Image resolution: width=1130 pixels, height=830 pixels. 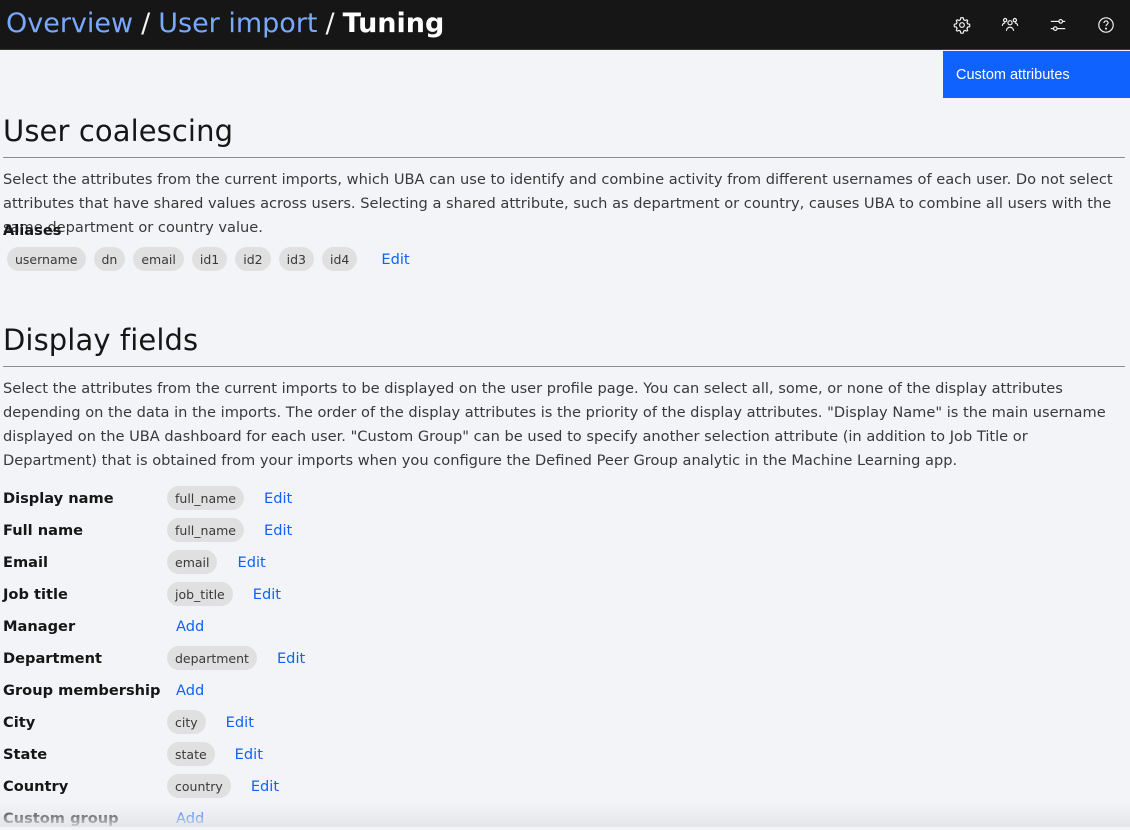 I want to click on field-value-tag: state, so click(x=191, y=754).